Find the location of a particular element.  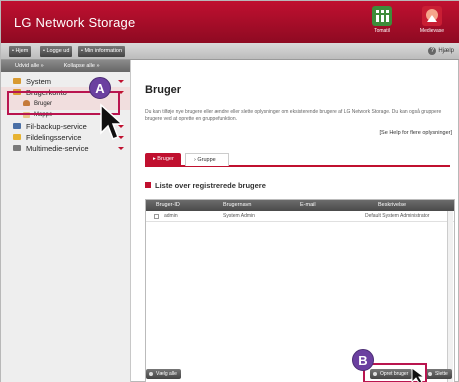

media-shortcut: Medievase is located at coordinates (432, 20).